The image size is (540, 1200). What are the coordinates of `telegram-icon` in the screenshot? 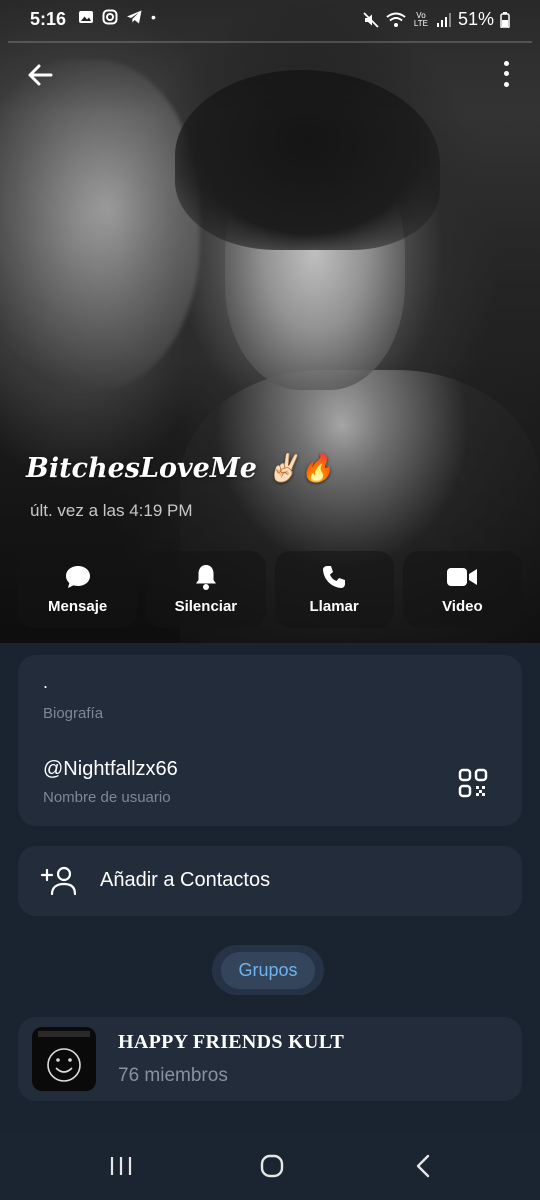 It's located at (134, 17).